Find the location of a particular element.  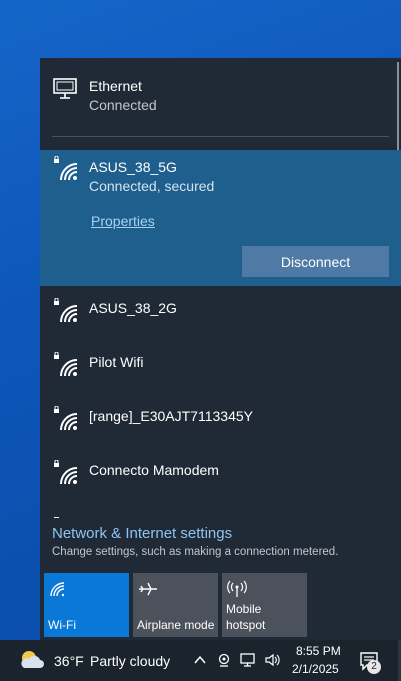

weather-temperature: 36°F is located at coordinates (69, 661).